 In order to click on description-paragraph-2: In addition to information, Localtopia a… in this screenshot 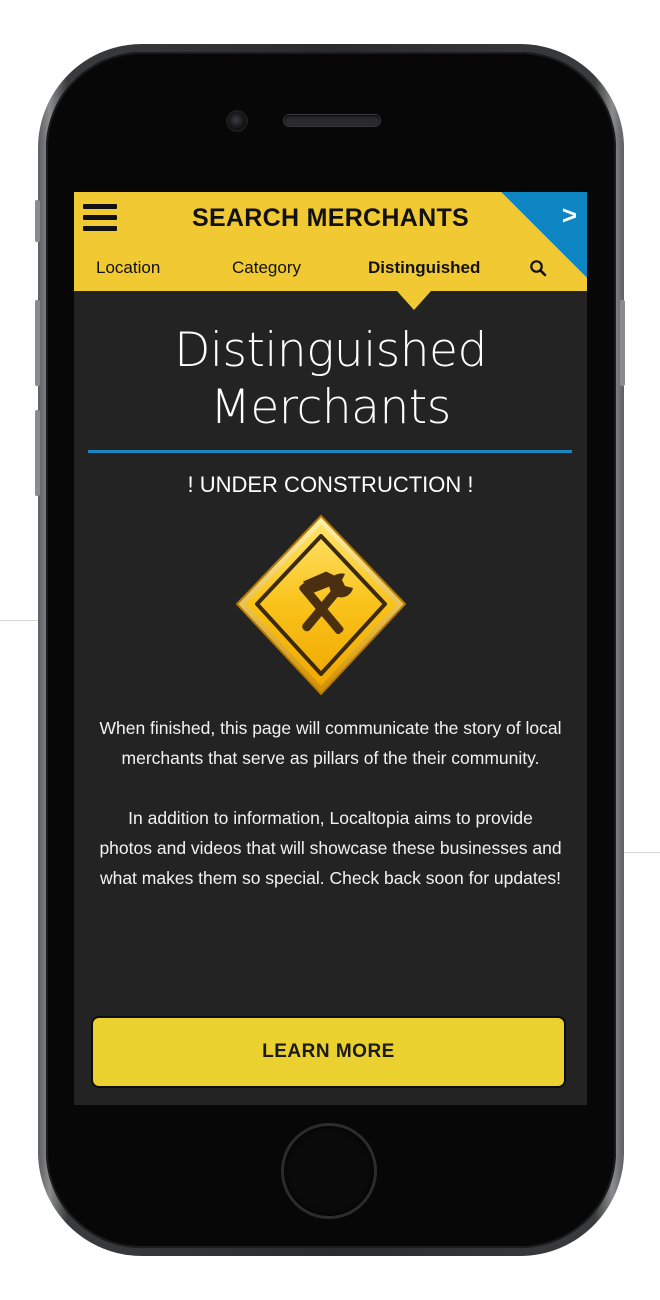, I will do `click(330, 848)`.